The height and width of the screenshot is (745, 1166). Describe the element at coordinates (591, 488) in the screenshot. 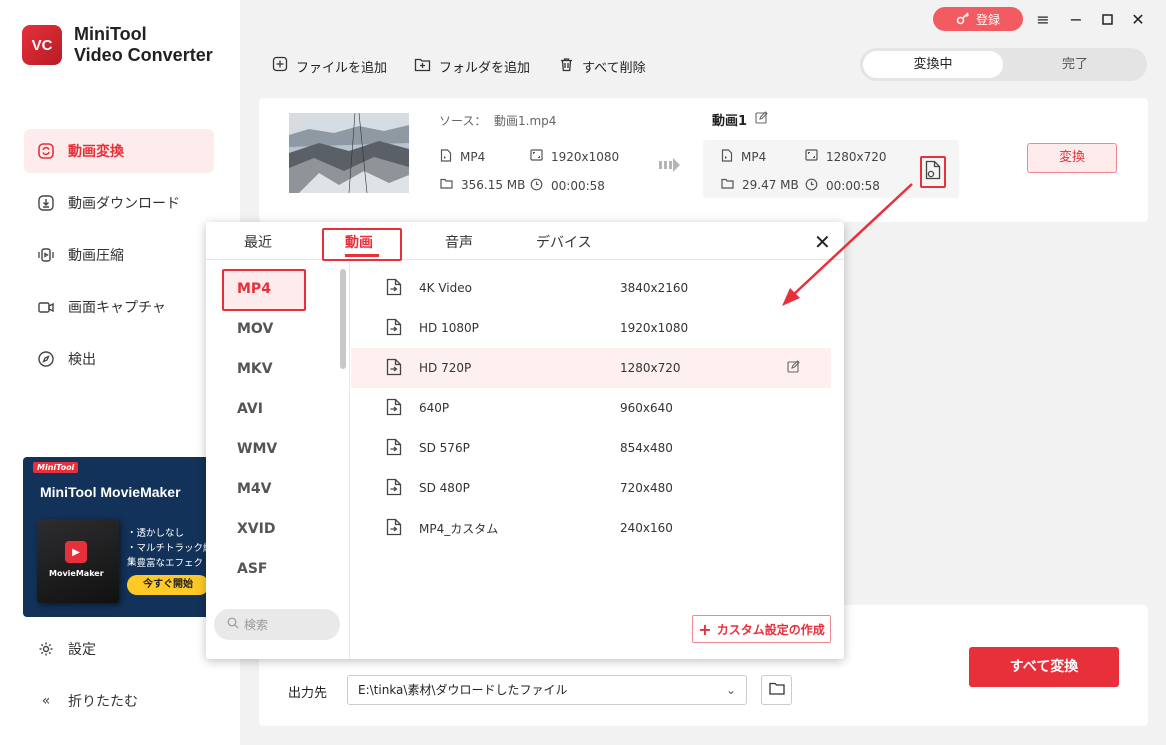

I see `preset-row: SD 480P 720x480` at that location.